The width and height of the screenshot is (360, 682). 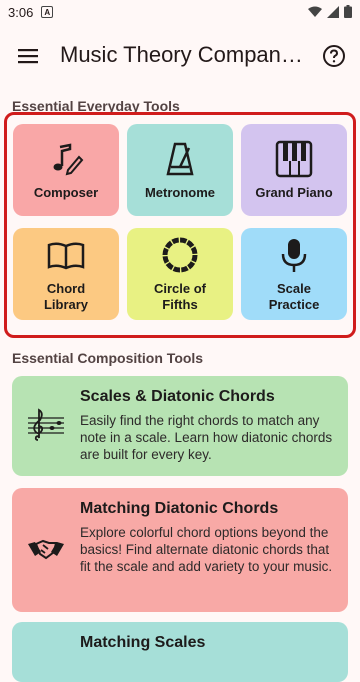 What do you see at coordinates (66, 192) in the screenshot?
I see `tool-label: Composer` at bounding box center [66, 192].